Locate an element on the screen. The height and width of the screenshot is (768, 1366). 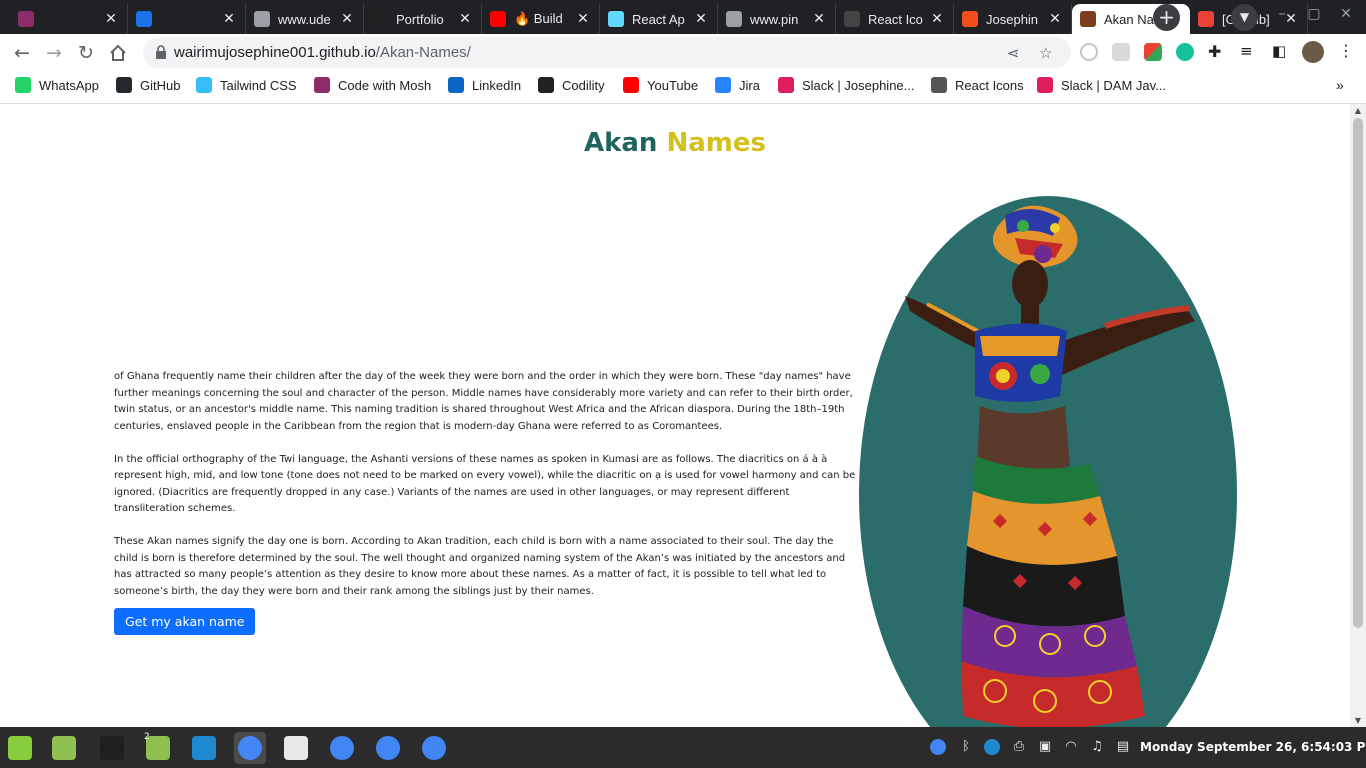
browser-tab: www.ude ✕ is located at coordinates (305, 19).